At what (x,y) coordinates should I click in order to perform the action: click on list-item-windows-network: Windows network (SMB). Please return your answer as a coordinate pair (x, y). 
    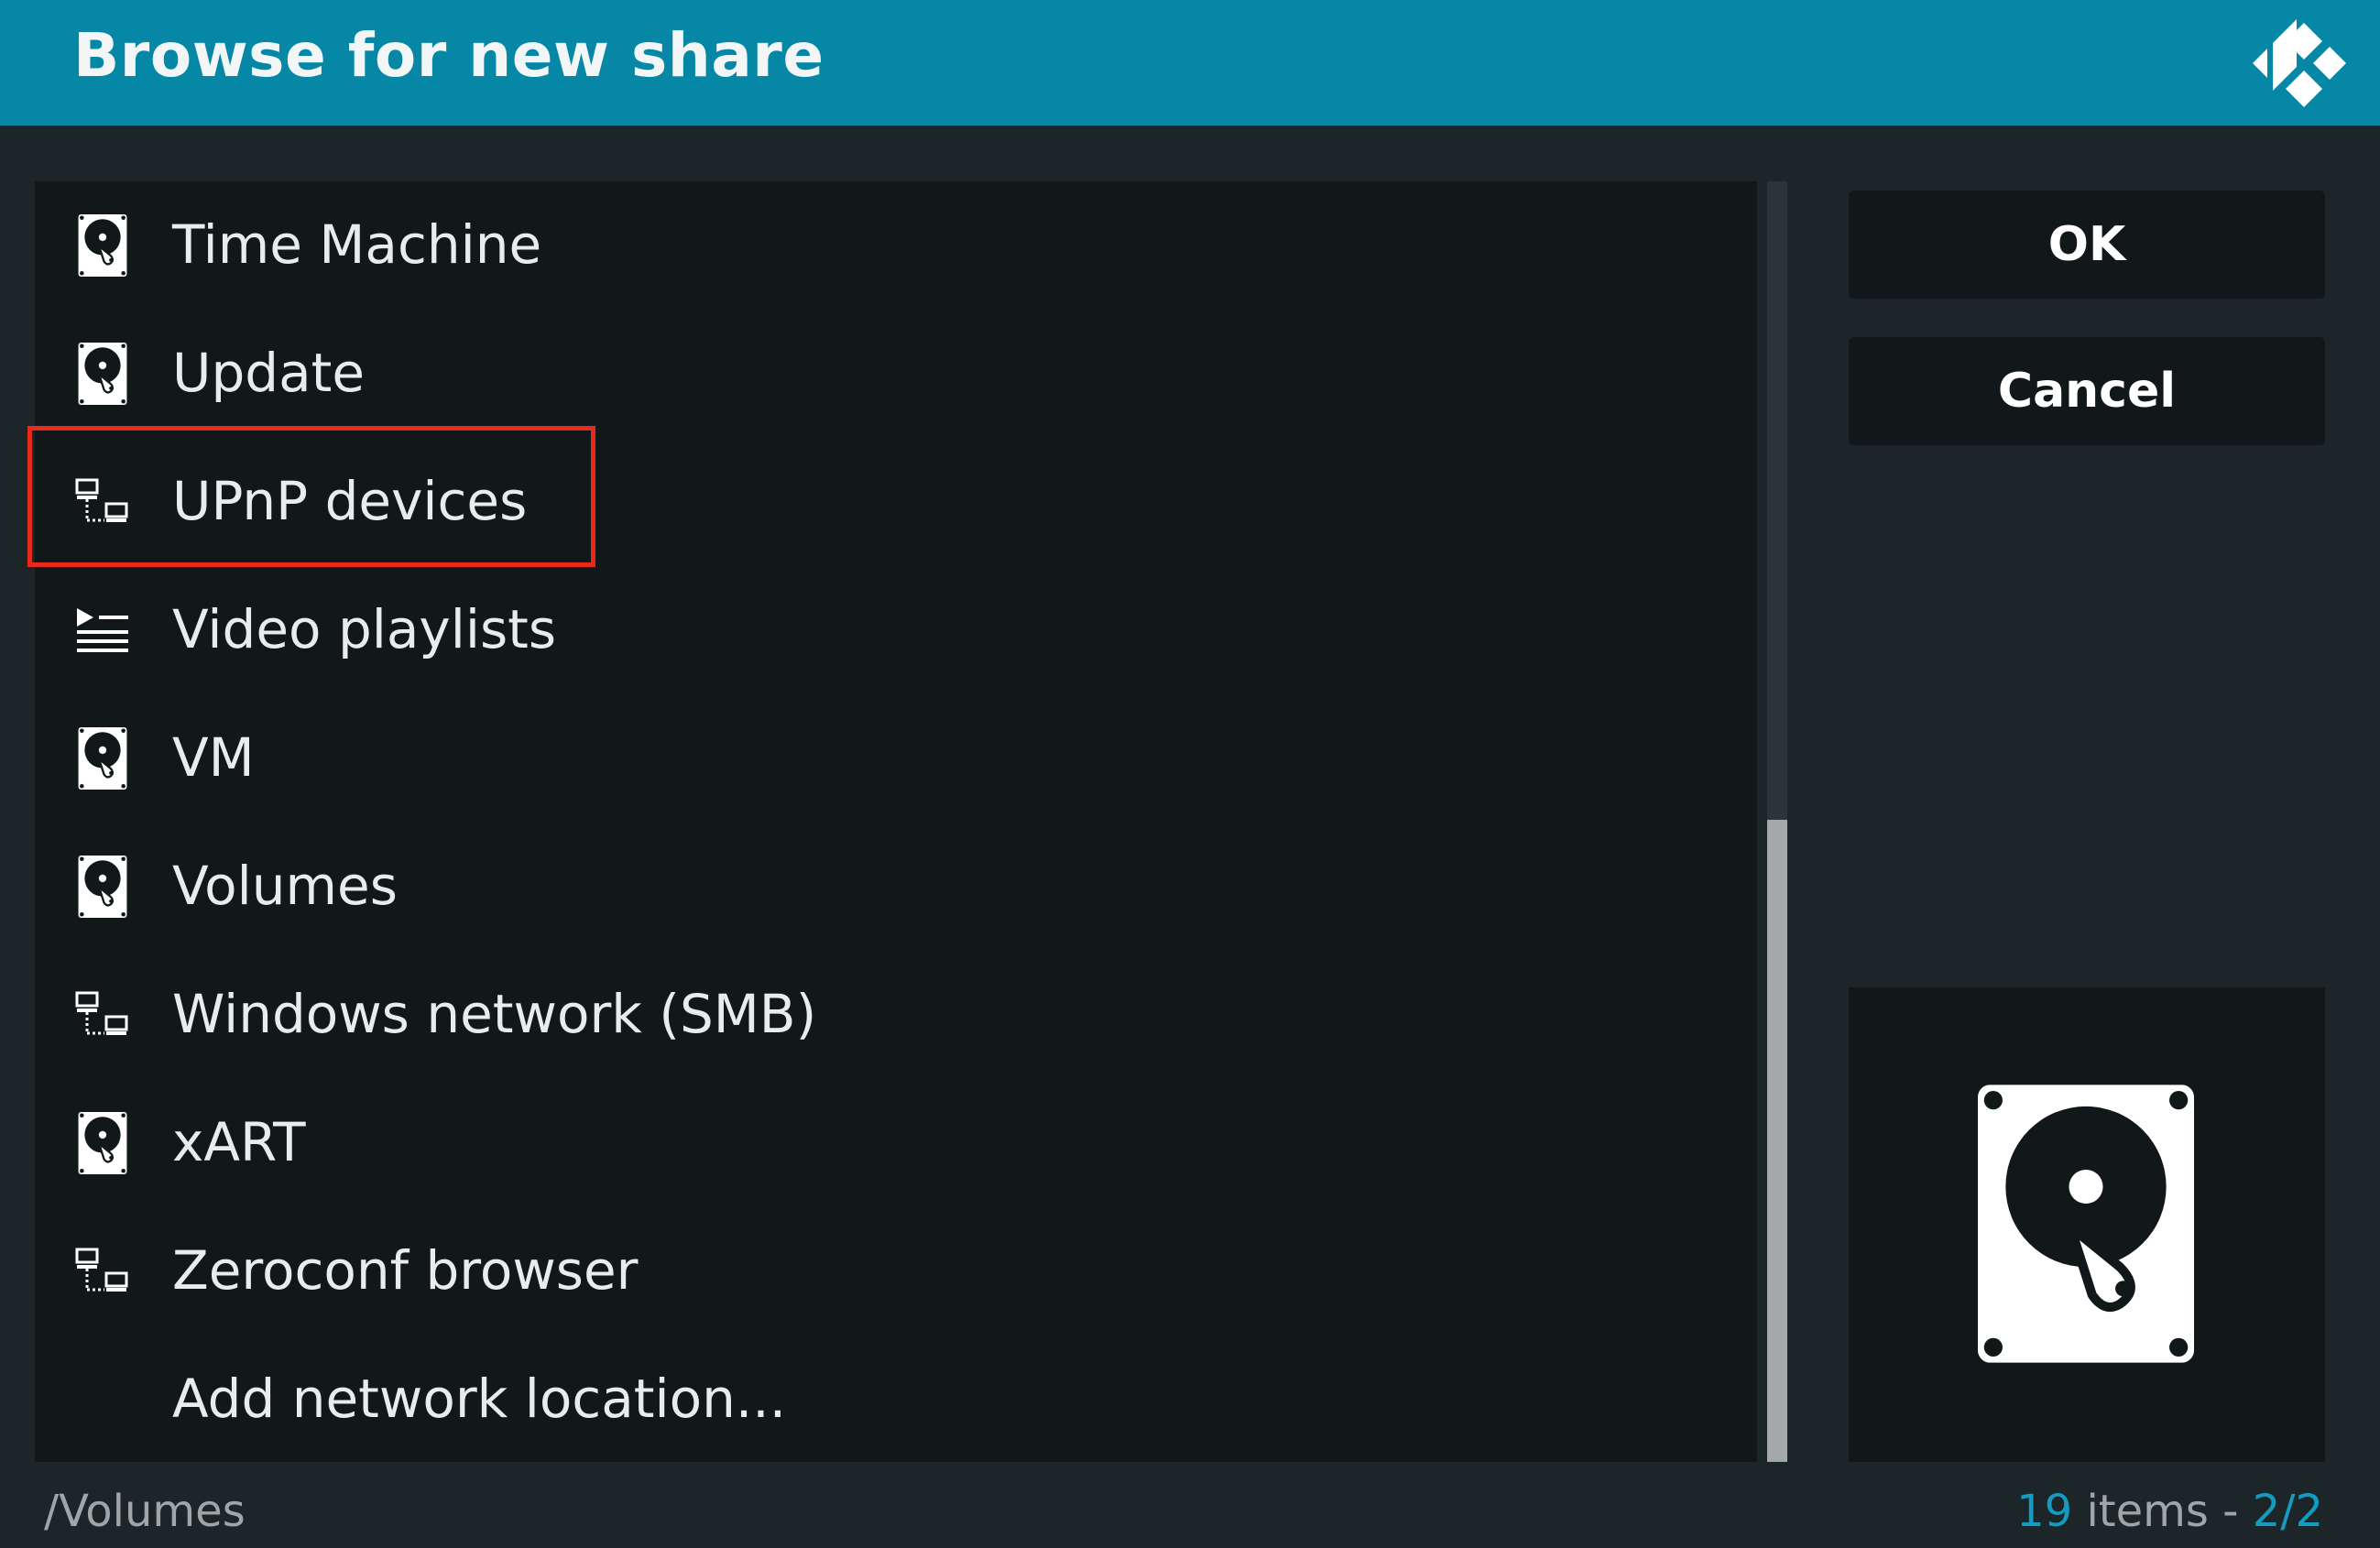
    Looking at the image, I should click on (896, 1015).